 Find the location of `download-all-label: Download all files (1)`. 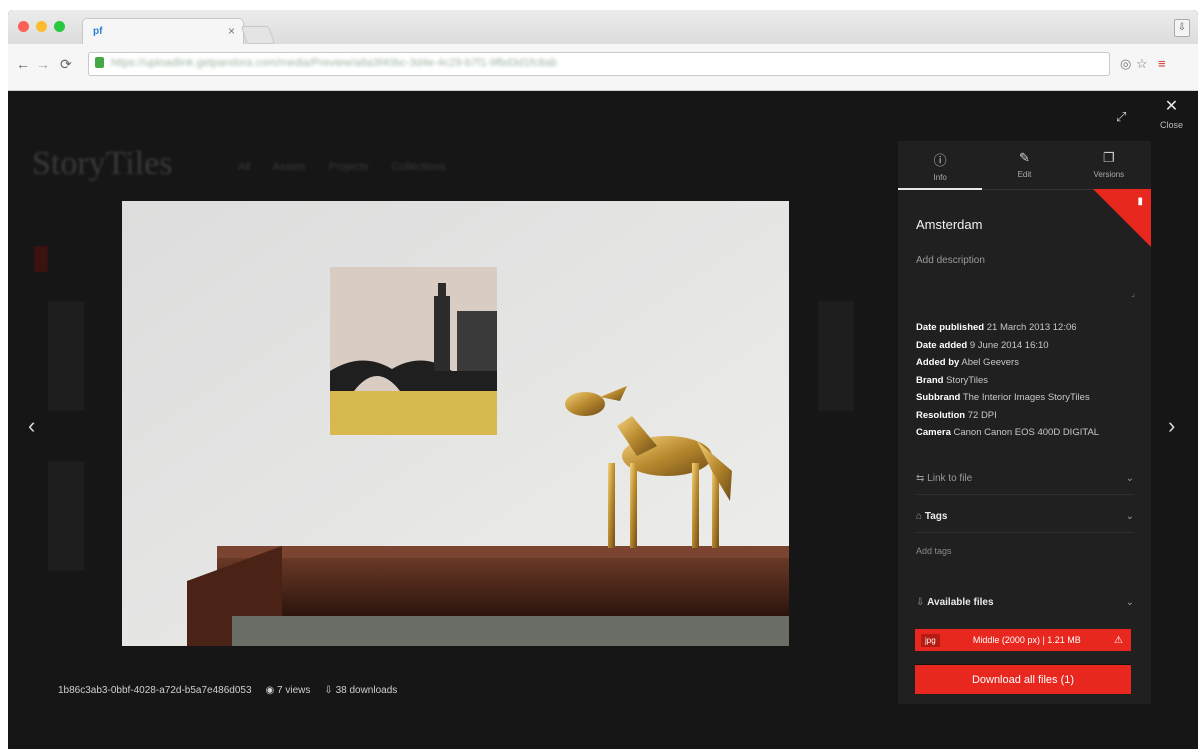

download-all-label: Download all files (1) is located at coordinates (1023, 679).